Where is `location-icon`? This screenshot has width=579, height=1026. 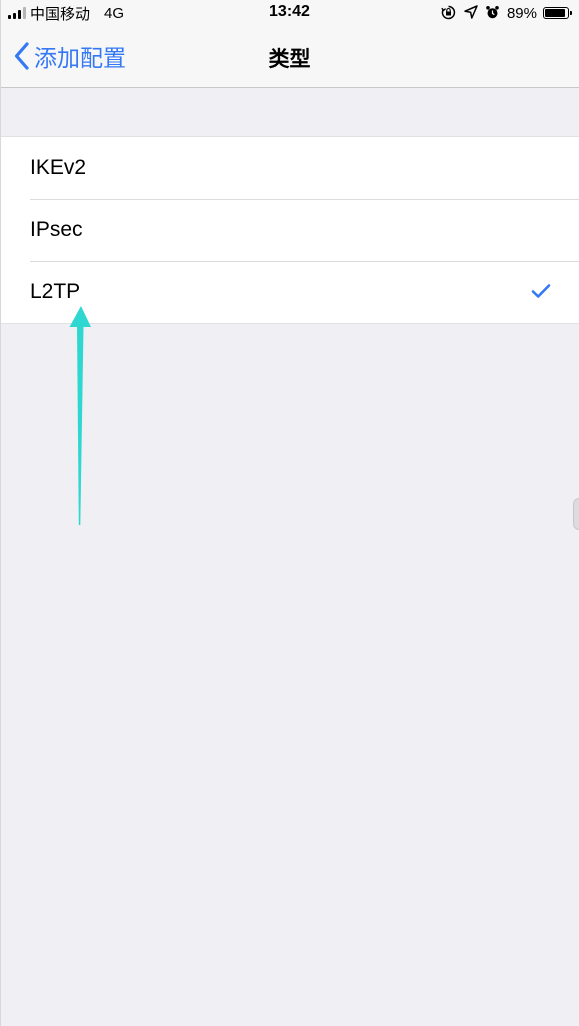 location-icon is located at coordinates (471, 13).